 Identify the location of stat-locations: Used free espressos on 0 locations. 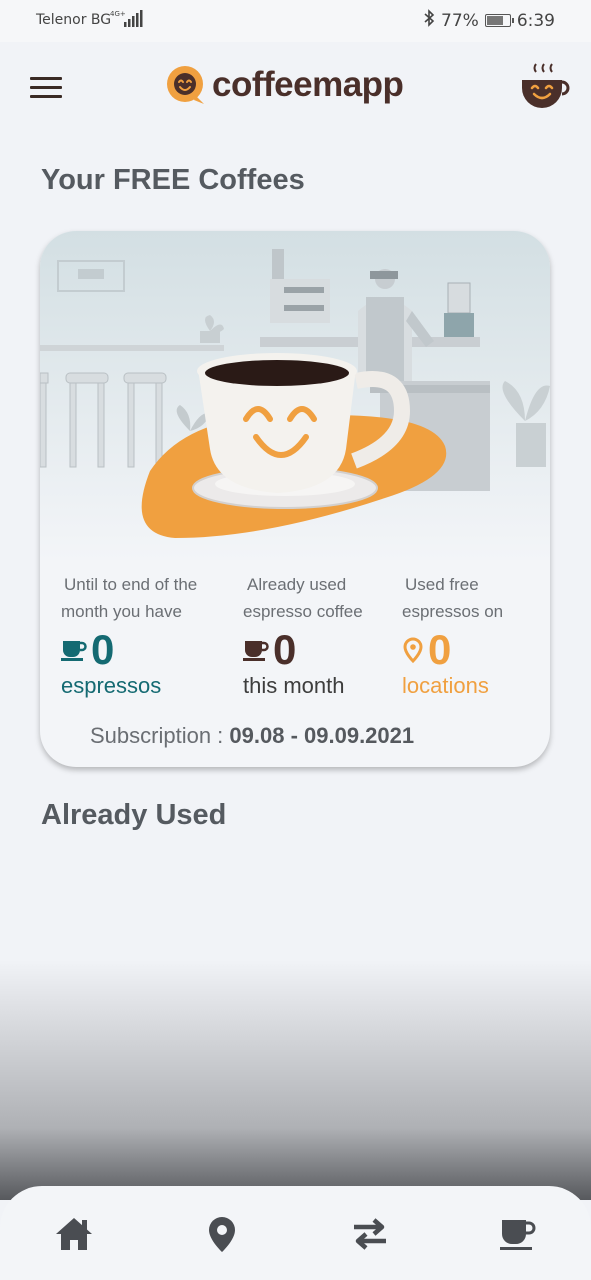
(476, 635).